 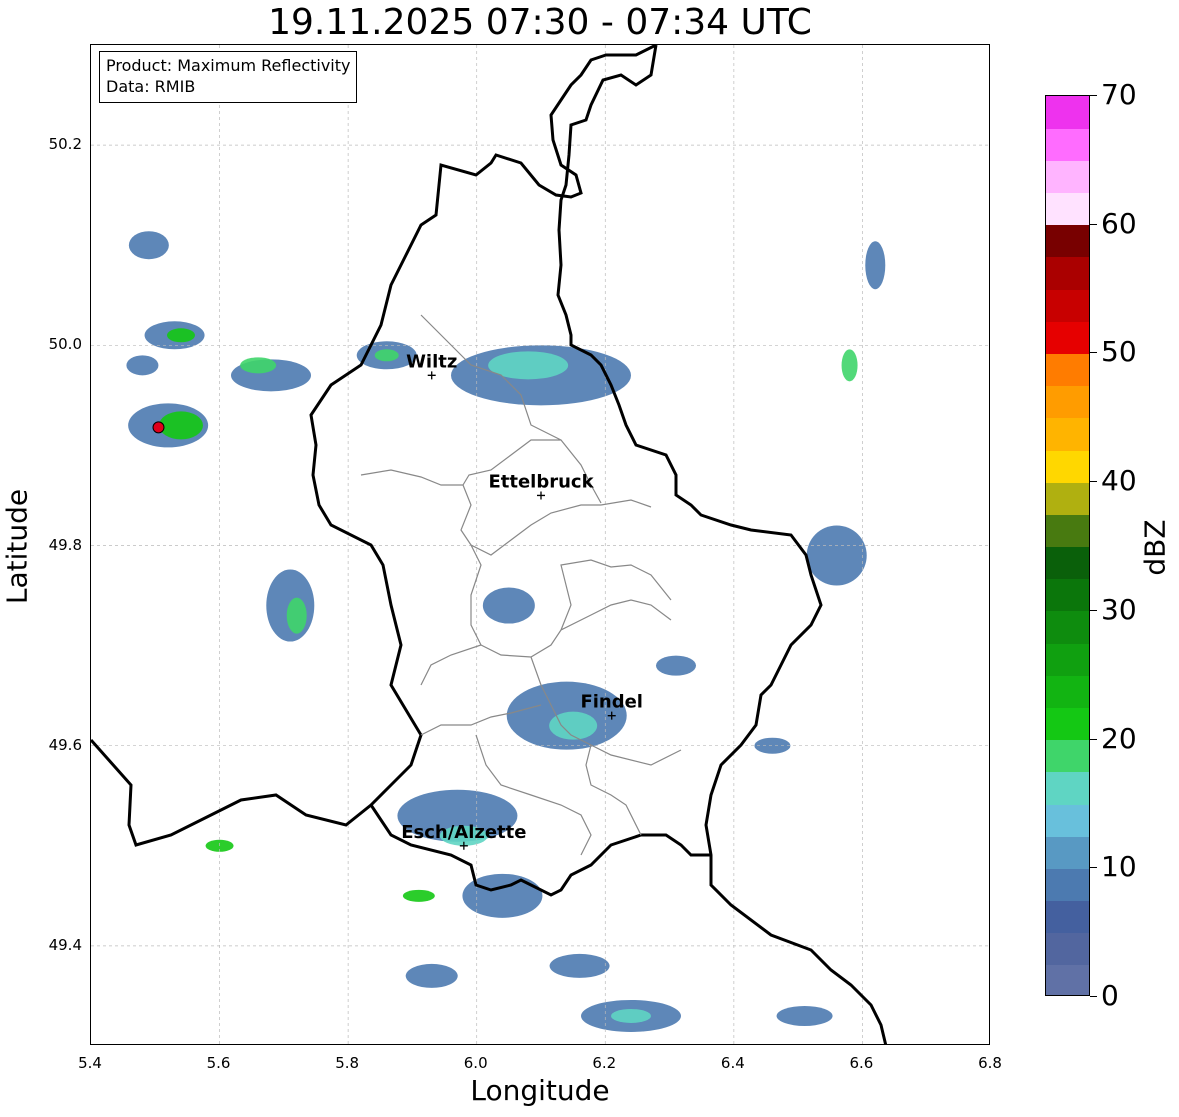 I want to click on colorbar-tick-label: 60, so click(x=1119, y=223).